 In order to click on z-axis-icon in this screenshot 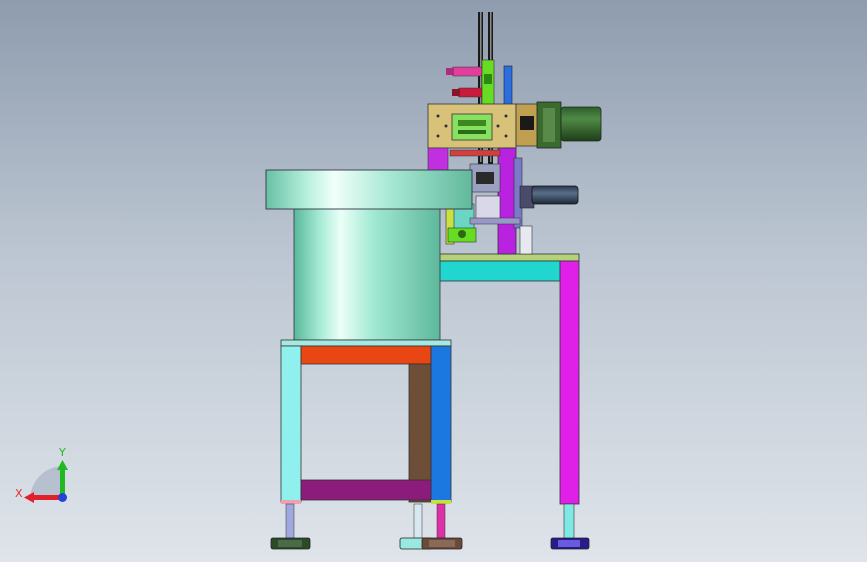, I will do `click(62, 497)`.